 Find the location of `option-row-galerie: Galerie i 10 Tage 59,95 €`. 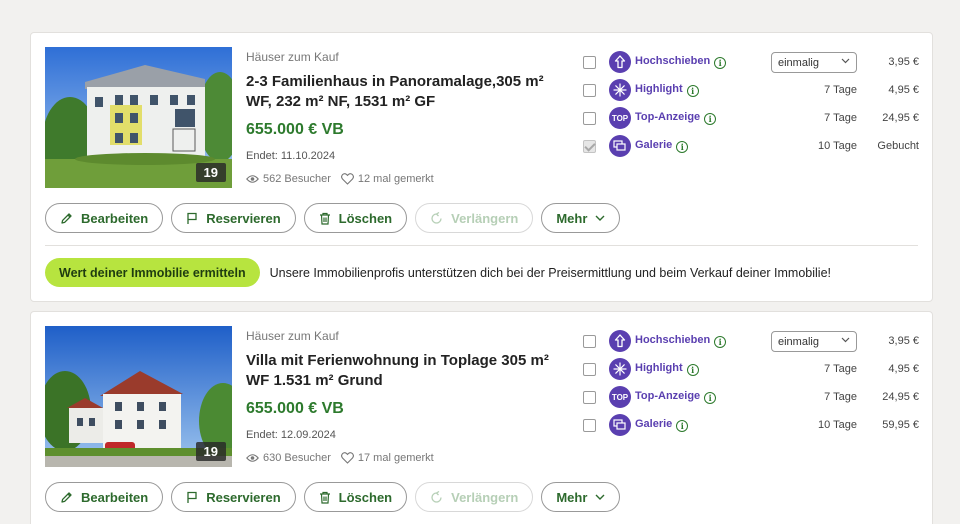

option-row-galerie: Galerie i 10 Tage 59,95 € is located at coordinates (751, 426).